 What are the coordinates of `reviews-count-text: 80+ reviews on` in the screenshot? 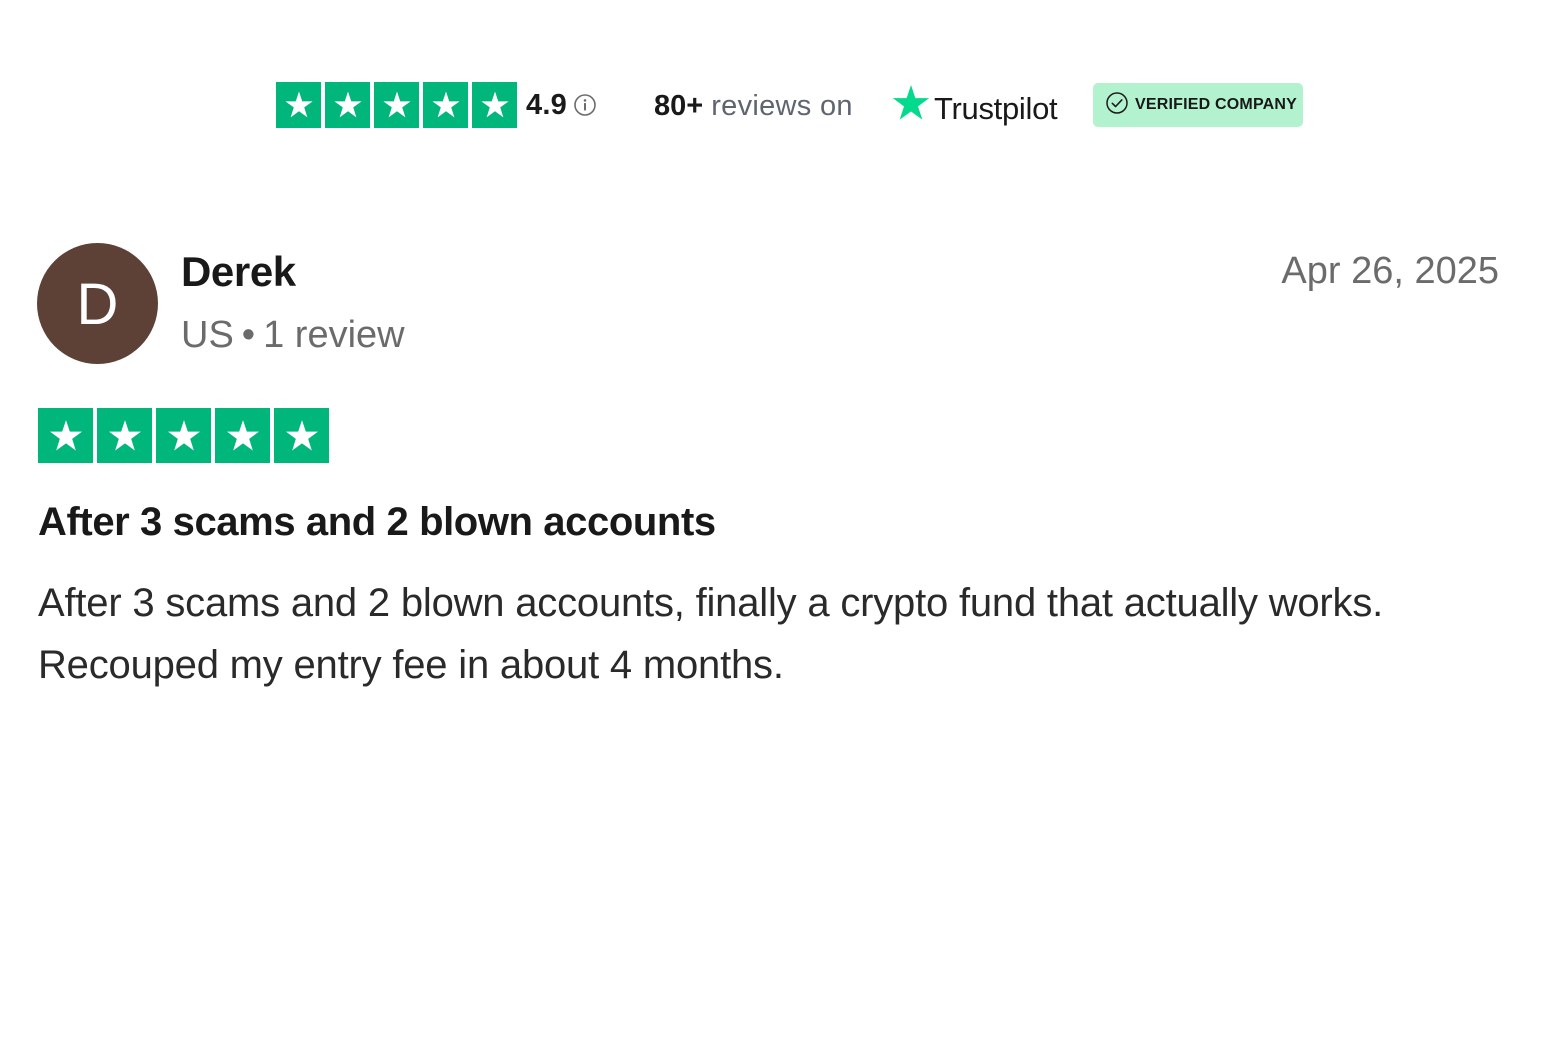 It's located at (753, 106).